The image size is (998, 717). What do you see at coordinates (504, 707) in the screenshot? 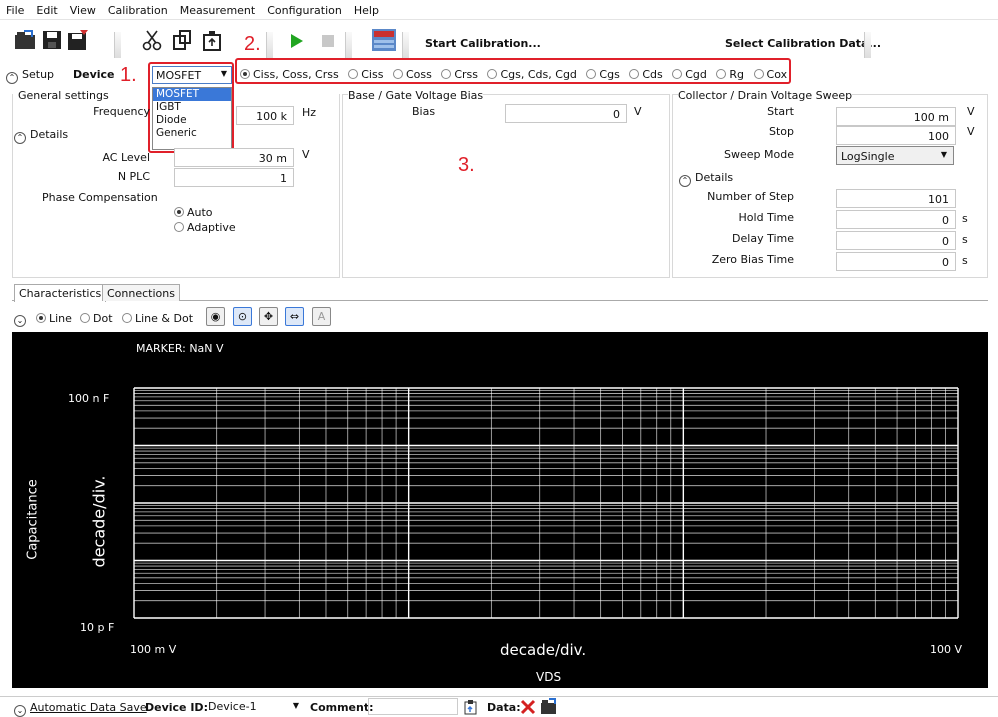
I see `data-label: Data:` at bounding box center [504, 707].